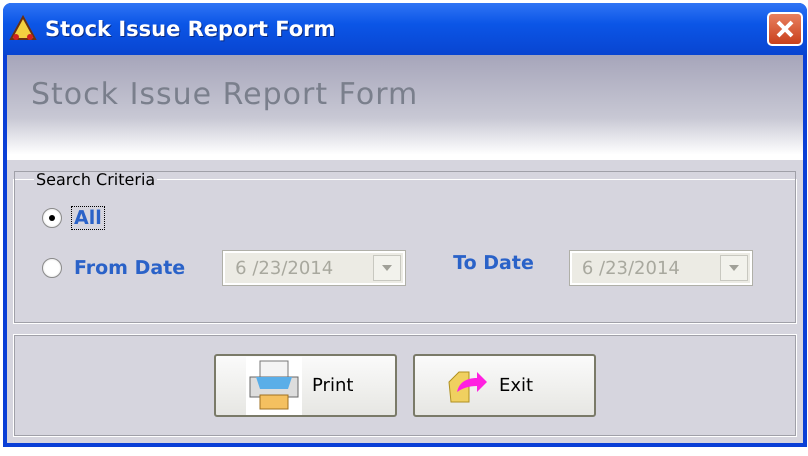  What do you see at coordinates (224, 94) in the screenshot?
I see `form-heading: Stock Issue Report Form` at bounding box center [224, 94].